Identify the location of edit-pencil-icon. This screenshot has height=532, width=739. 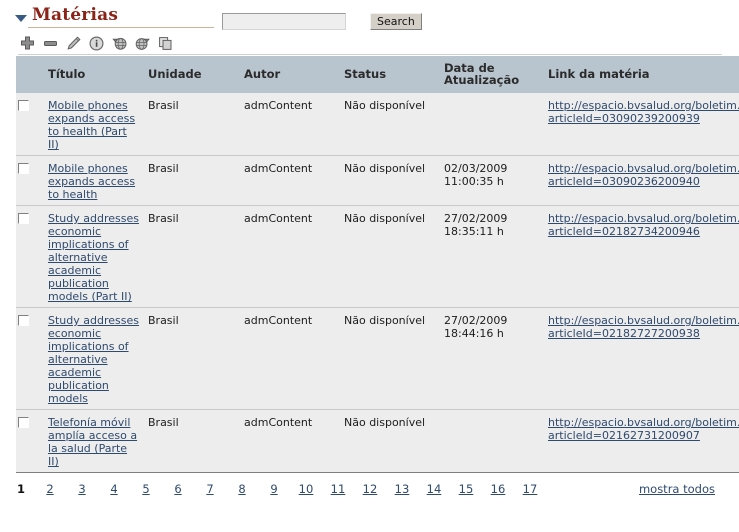
(73, 43).